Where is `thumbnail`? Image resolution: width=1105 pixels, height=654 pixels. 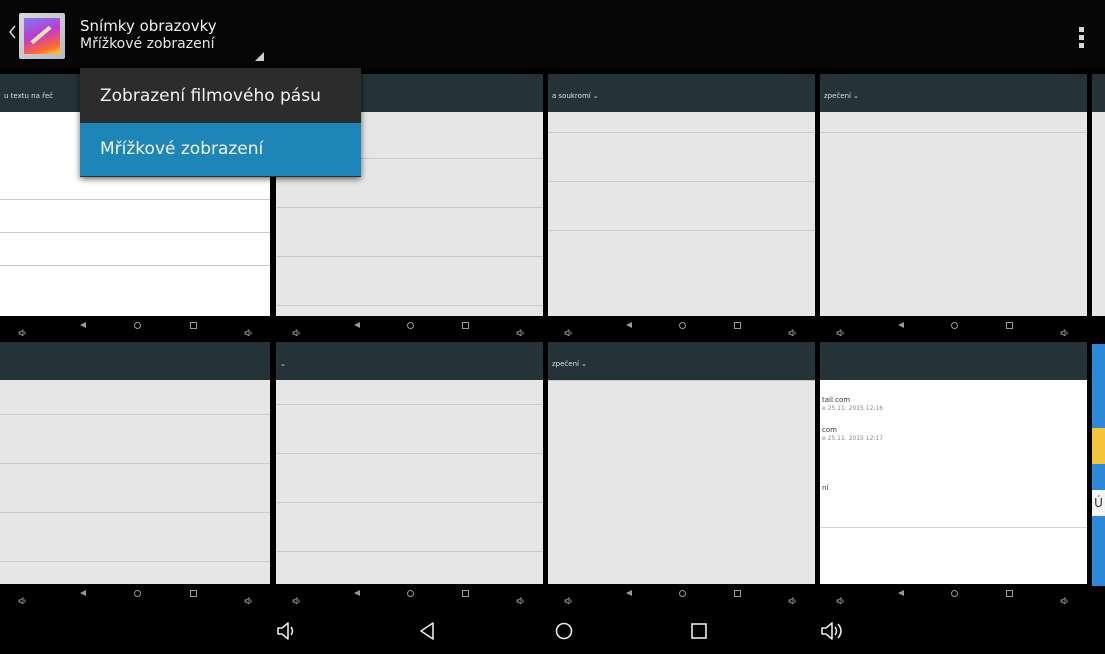 thumbnail is located at coordinates (135, 473).